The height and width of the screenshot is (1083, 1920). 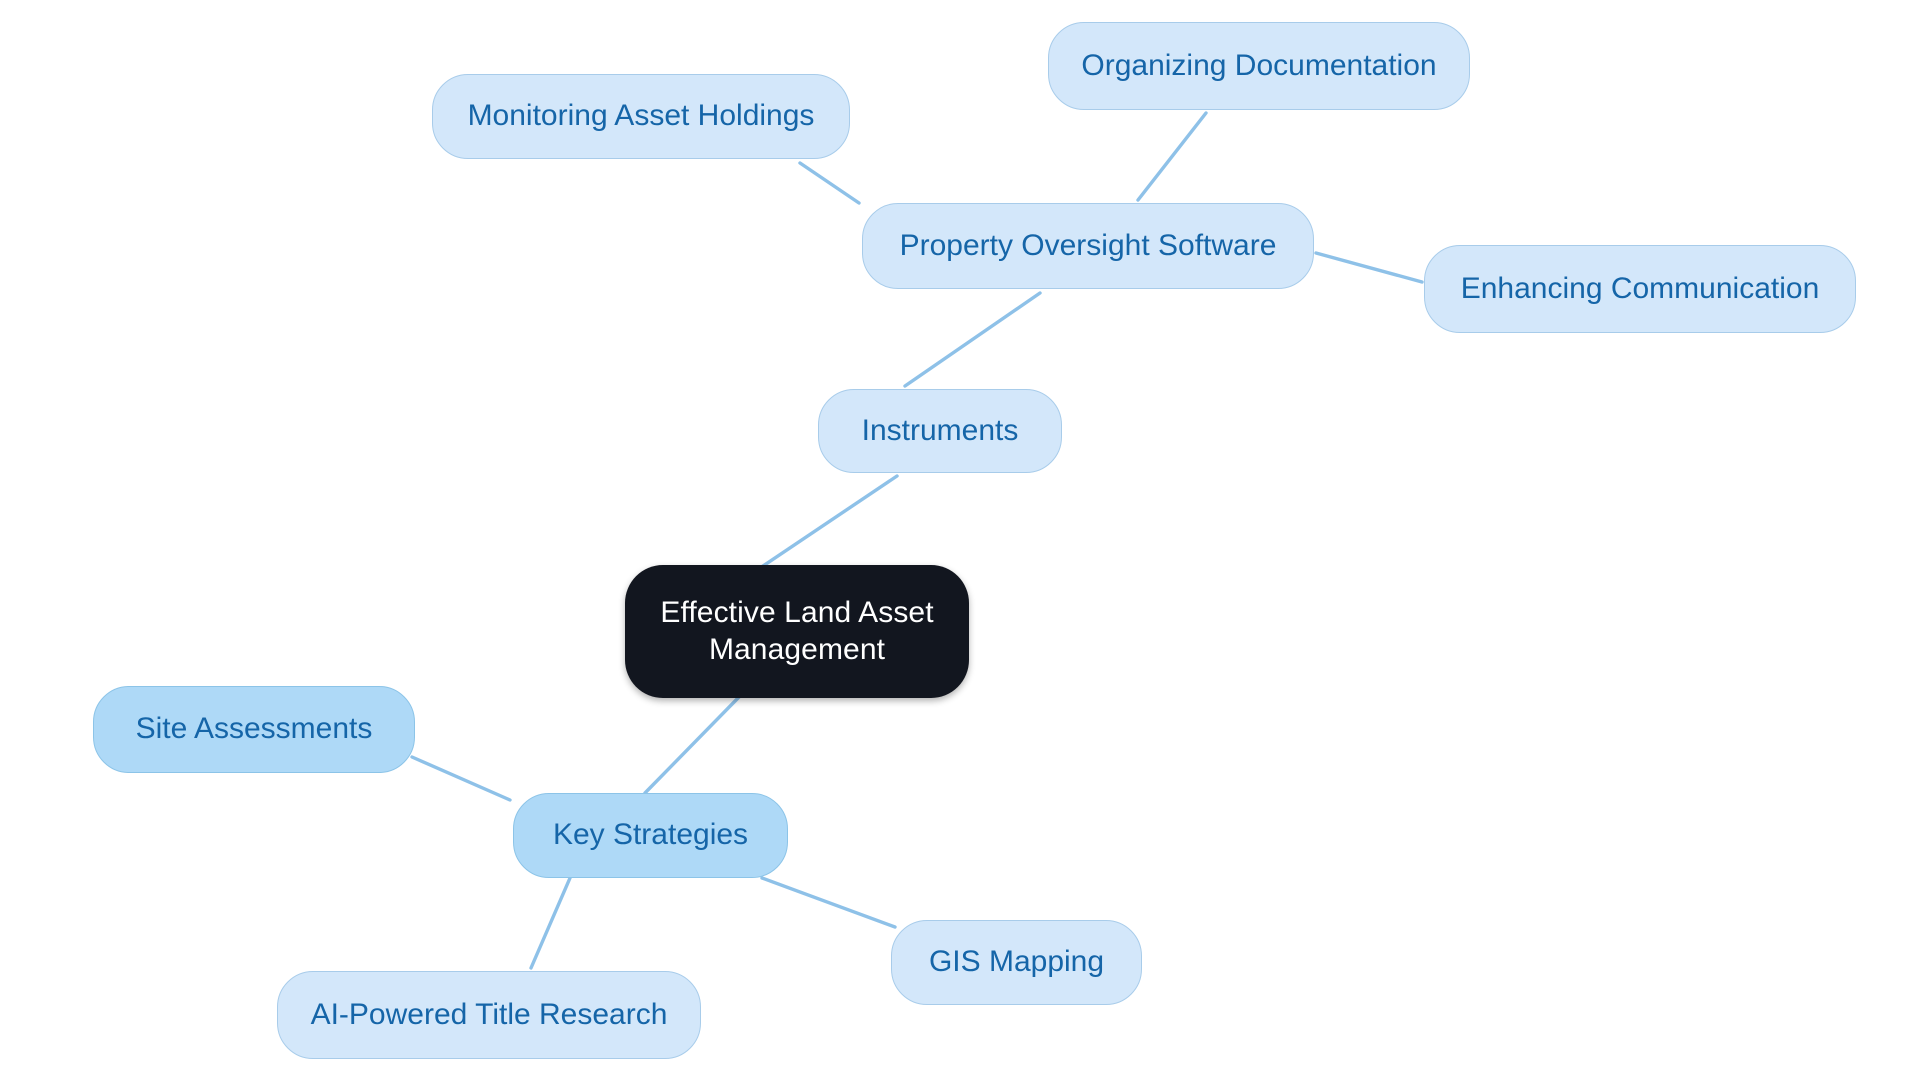 I want to click on mindmap-node-instruments: Instruments, so click(x=940, y=431).